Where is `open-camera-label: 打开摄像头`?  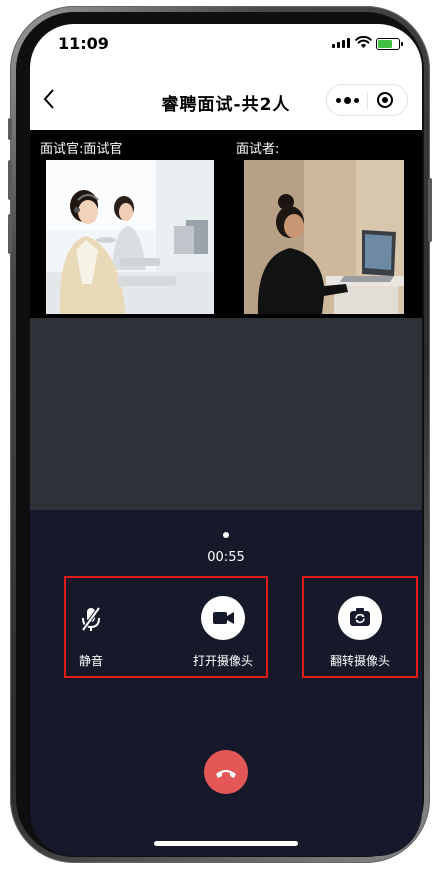
open-camera-label: 打开摄像头 is located at coordinates (222, 661).